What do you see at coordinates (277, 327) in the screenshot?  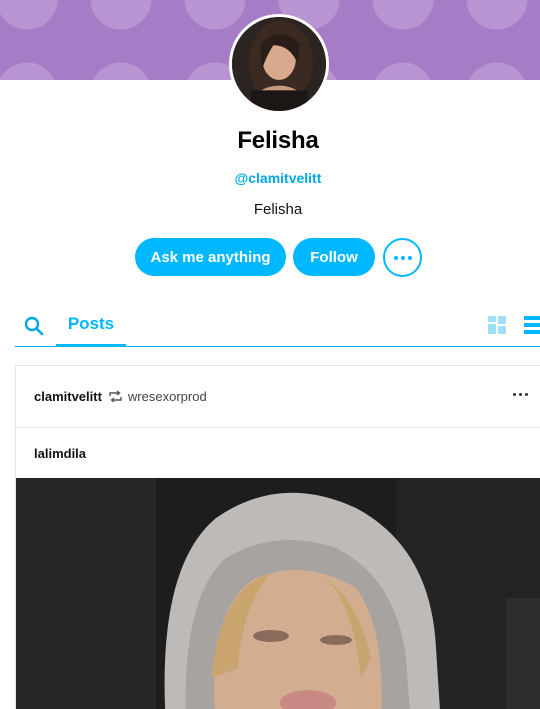 I see `profile-tabbar: Posts` at bounding box center [277, 327].